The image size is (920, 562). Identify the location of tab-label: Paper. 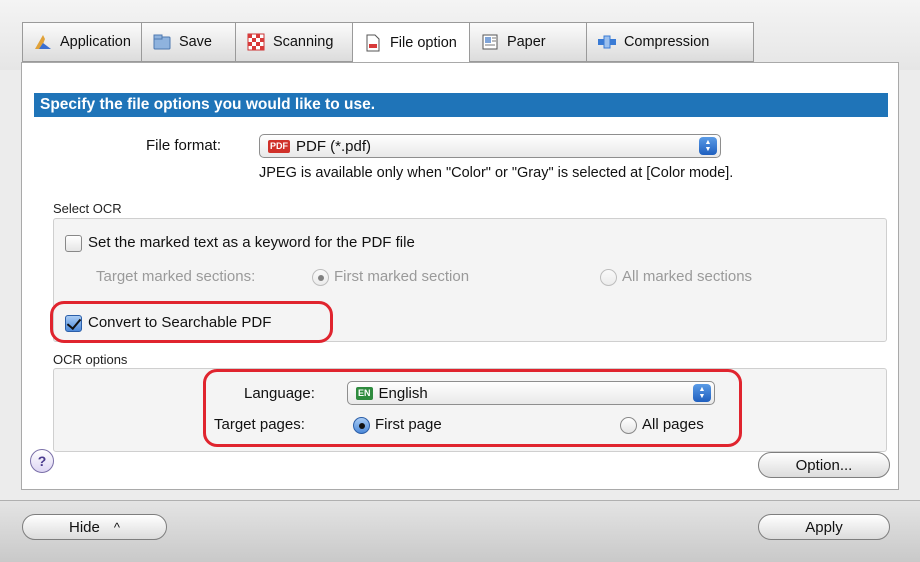
(526, 42).